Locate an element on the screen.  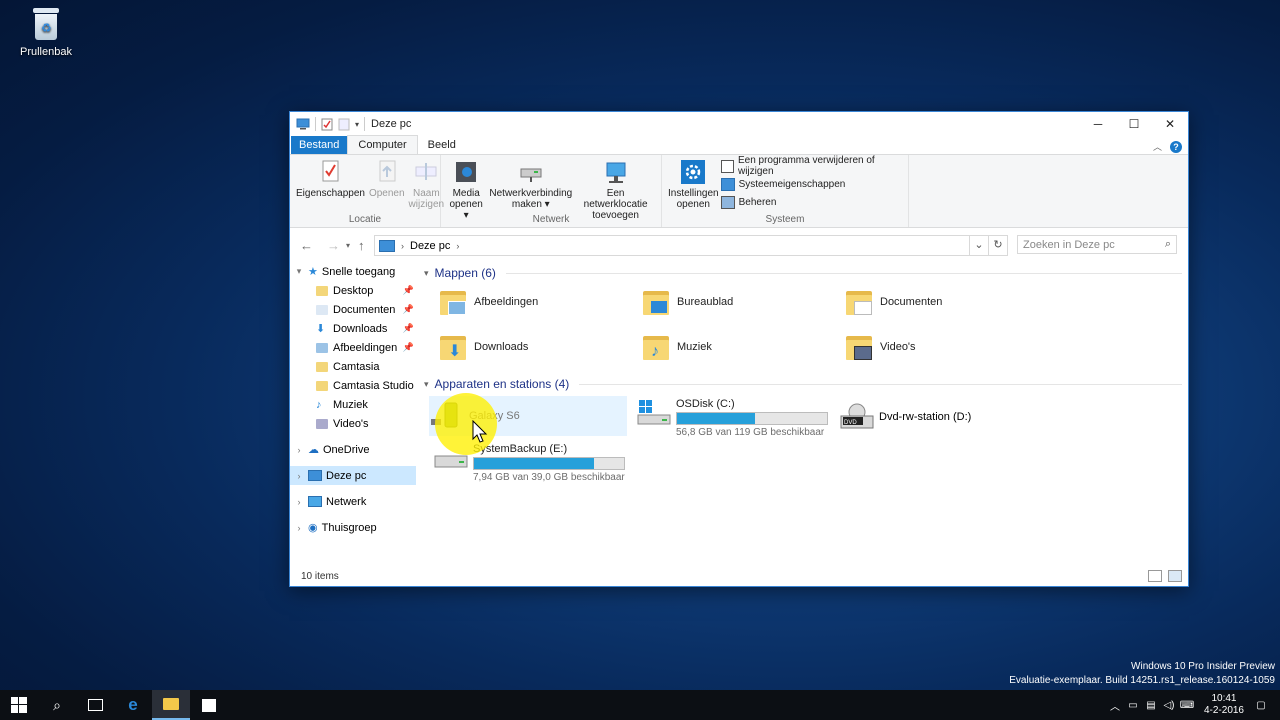
nav-item-downloads: ⬇ Downloads 📌 is located at coordinates (353, 328).